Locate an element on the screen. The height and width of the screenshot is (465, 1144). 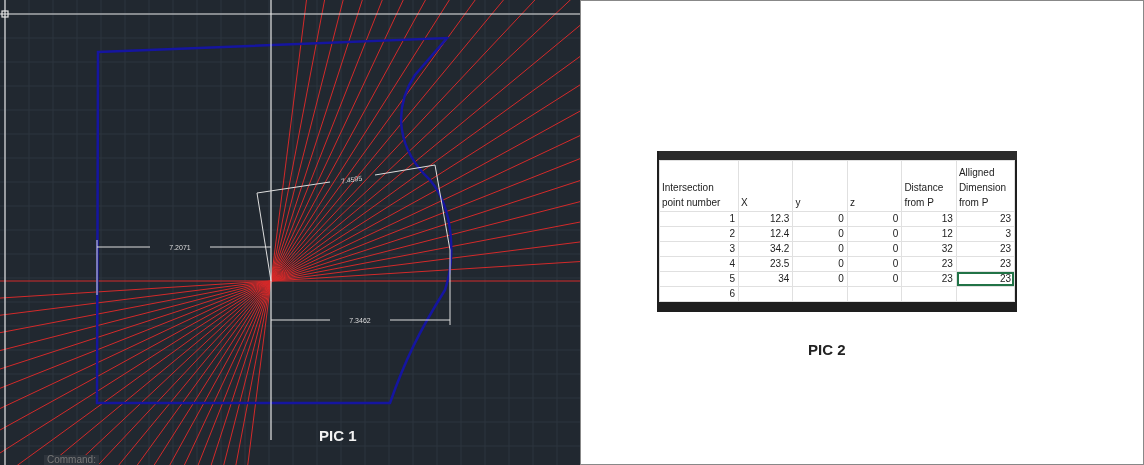
table-cell: 12.4 is located at coordinates (765, 234).